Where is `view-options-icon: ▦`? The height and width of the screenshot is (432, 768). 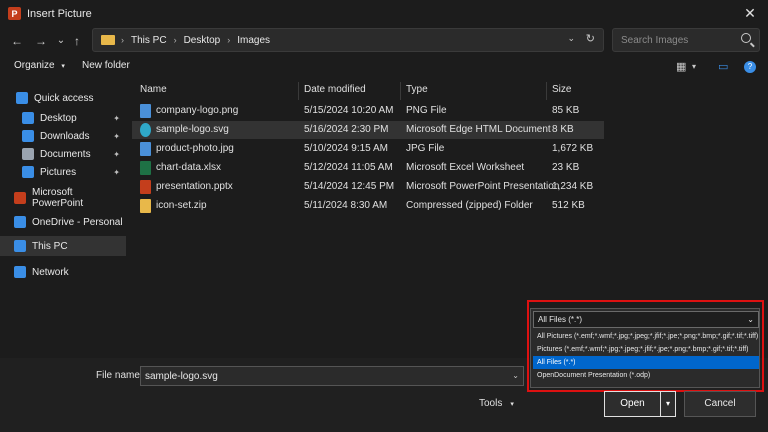
view-options-icon: ▦ is located at coordinates (681, 66).